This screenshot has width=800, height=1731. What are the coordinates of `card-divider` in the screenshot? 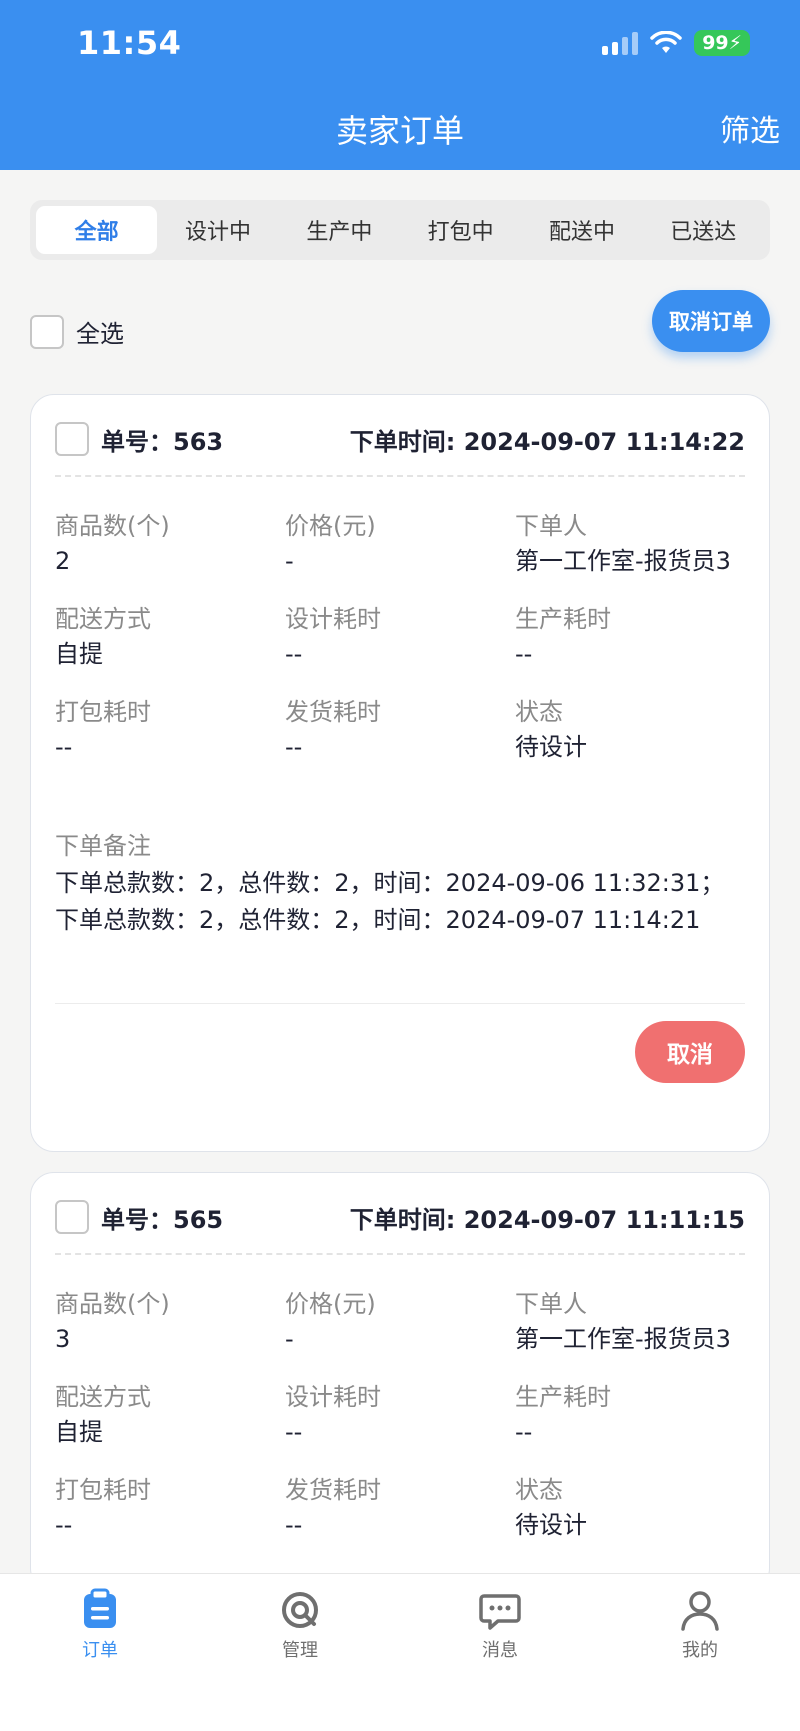 It's located at (400, 1003).